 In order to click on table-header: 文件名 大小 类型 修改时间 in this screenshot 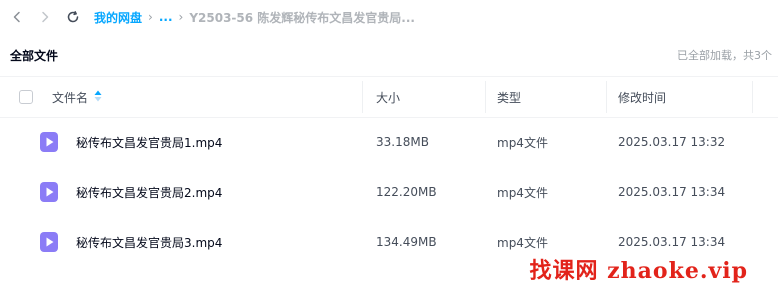, I will do `click(389, 97)`.